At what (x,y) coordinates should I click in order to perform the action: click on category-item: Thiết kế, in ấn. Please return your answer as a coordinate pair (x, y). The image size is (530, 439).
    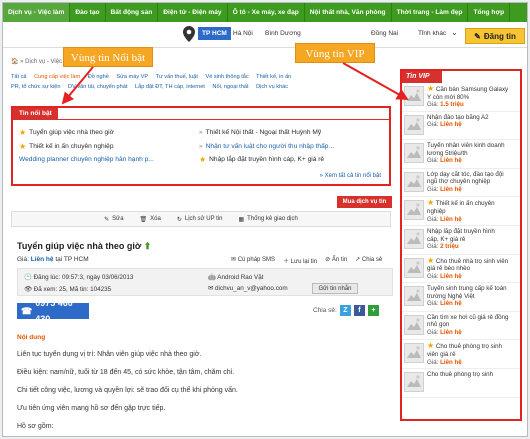
    Looking at the image, I should click on (273, 77).